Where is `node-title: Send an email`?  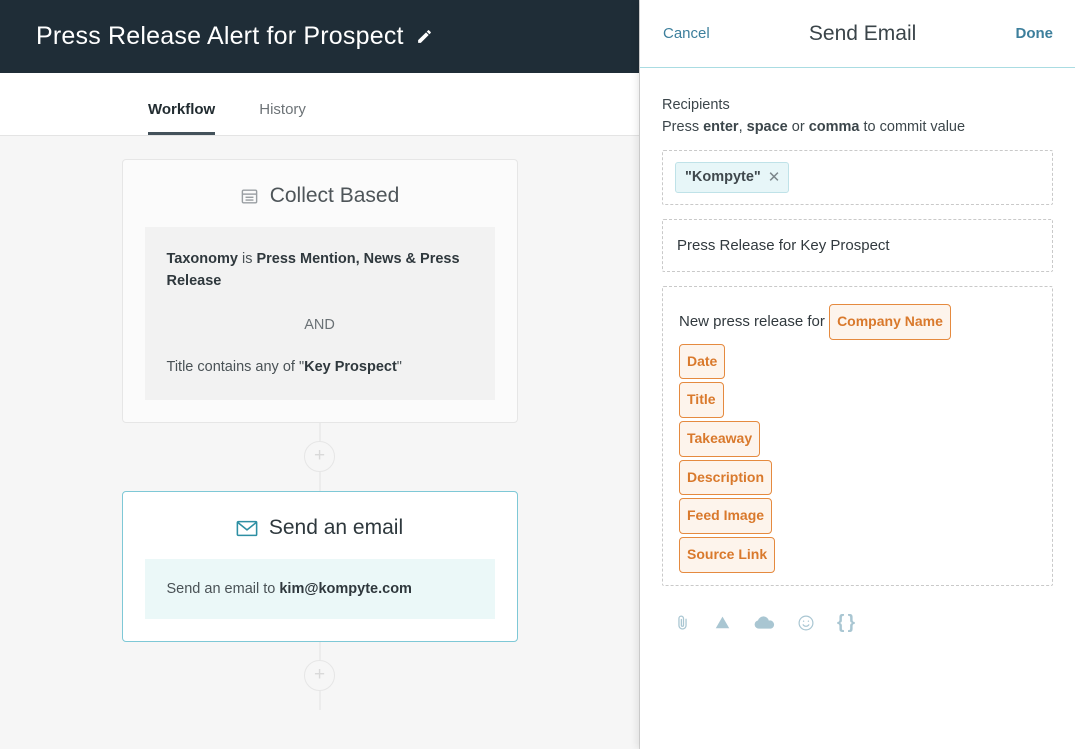 node-title: Send an email is located at coordinates (336, 528).